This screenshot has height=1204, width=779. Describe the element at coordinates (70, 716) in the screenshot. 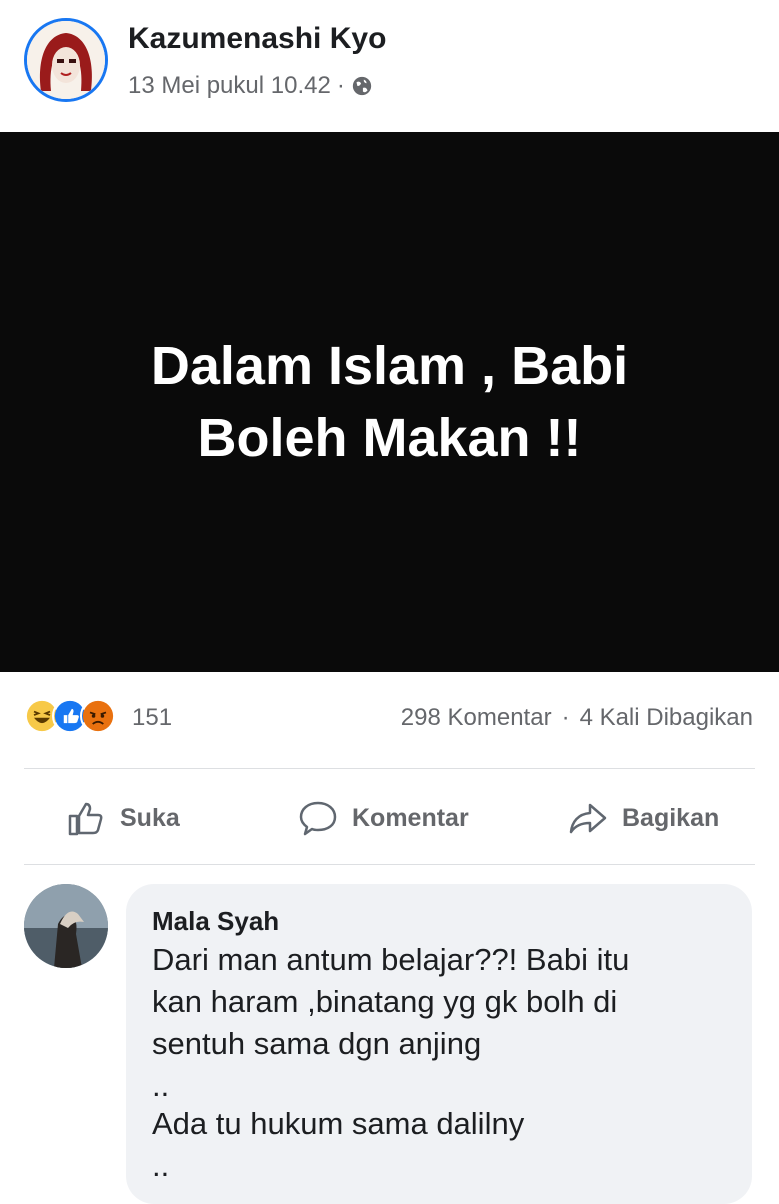

I see `reaction-icons` at that location.